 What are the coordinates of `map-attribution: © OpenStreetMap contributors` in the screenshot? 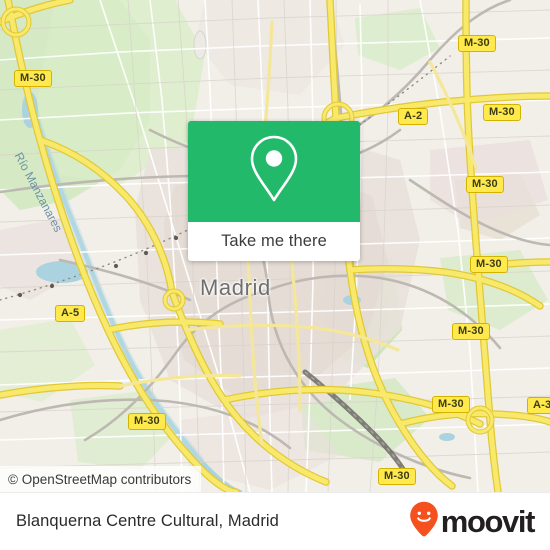 It's located at (101, 479).